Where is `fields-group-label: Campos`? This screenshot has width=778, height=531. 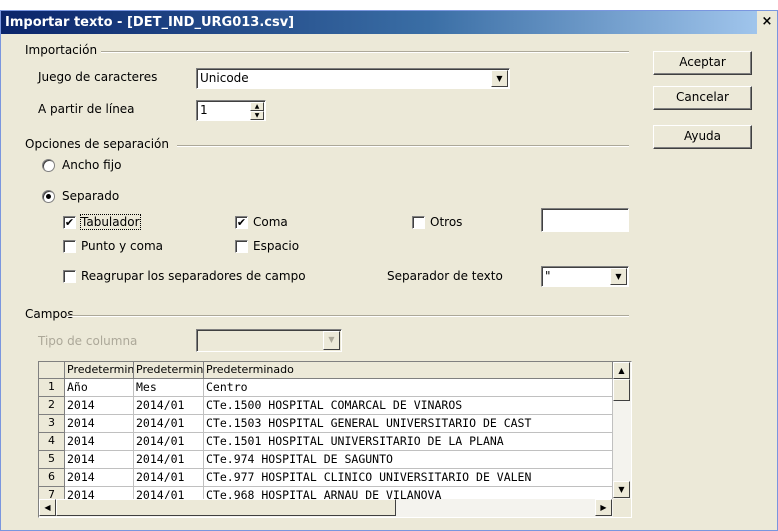 fields-group-label: Campos is located at coordinates (51, 314).